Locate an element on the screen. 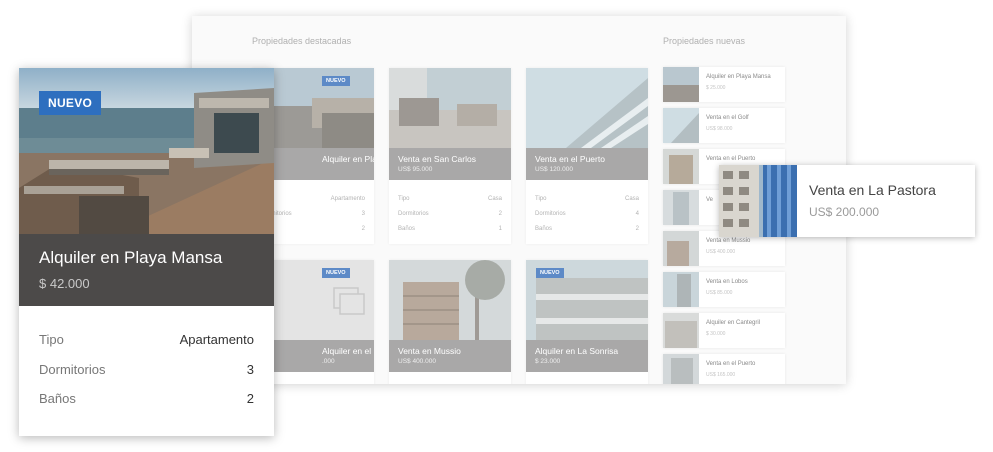 This screenshot has height=452, width=993. card-band: Venta en San Carlos US$ 95.000 is located at coordinates (450, 164).